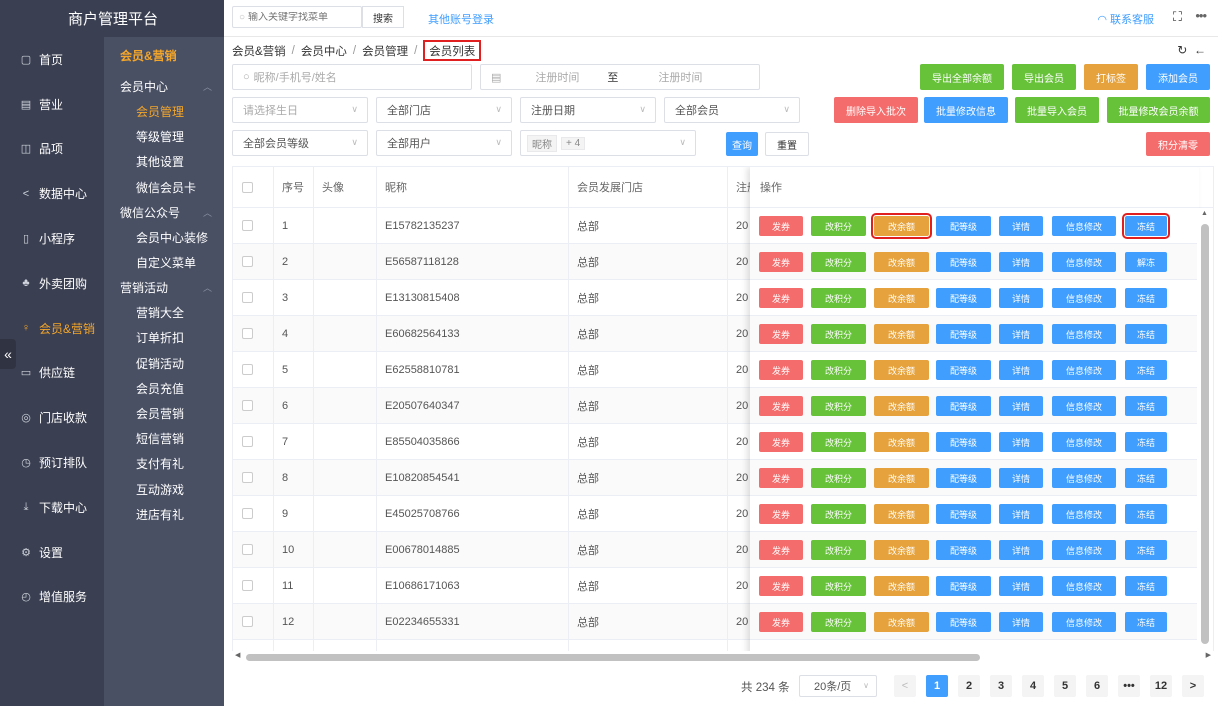 Image resolution: width=1218 pixels, height=706 pixels. What do you see at coordinates (1033, 686) in the screenshot?
I see `page-number: 4` at bounding box center [1033, 686].